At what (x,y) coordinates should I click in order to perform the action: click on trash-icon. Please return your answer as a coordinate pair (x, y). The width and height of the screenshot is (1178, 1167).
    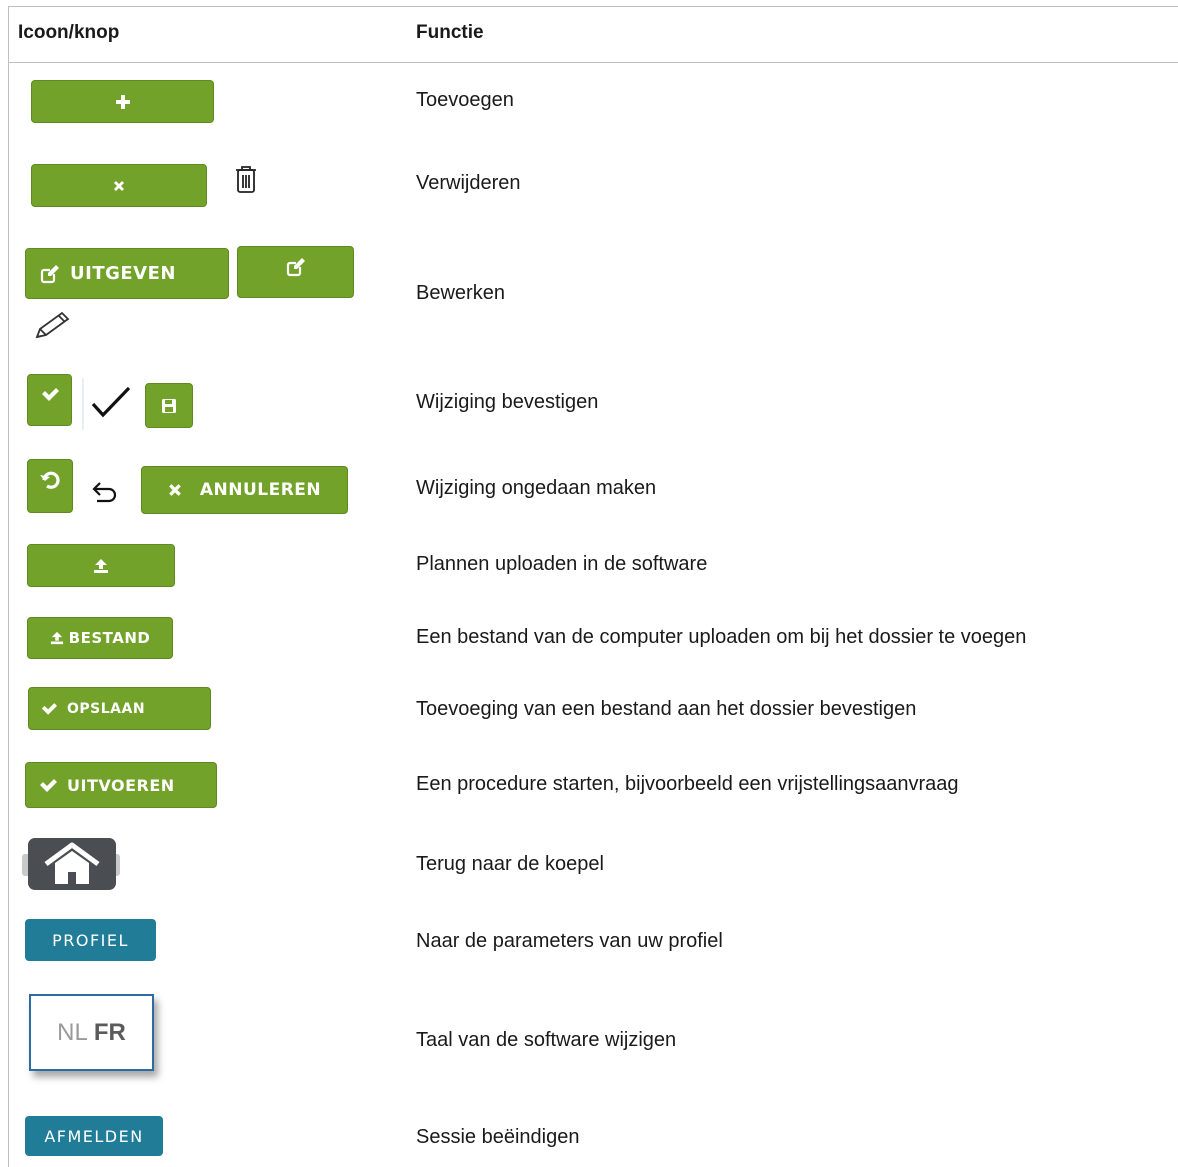
    Looking at the image, I should click on (246, 179).